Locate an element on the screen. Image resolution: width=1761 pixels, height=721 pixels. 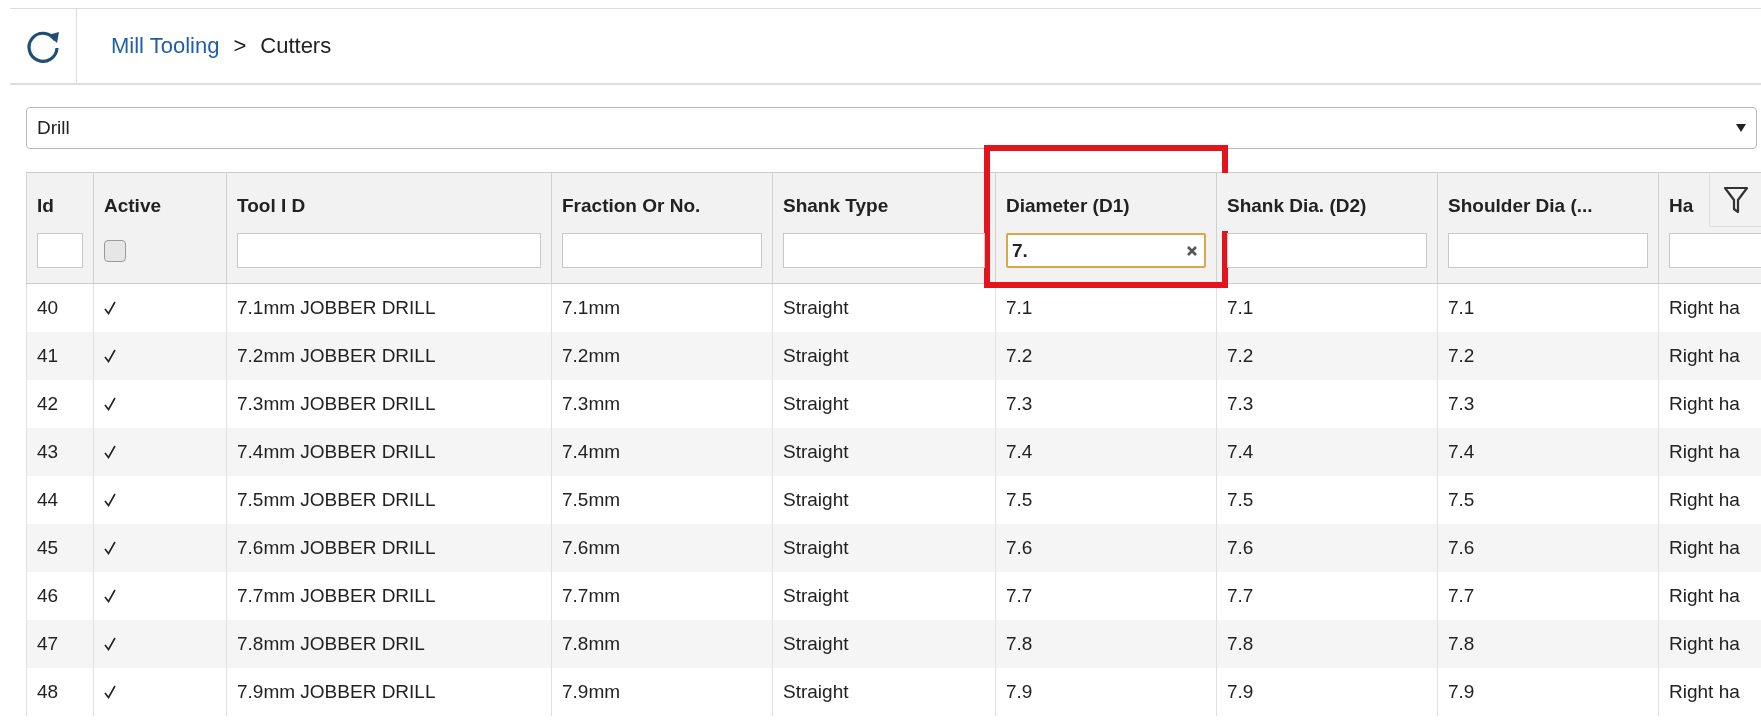
table-cell: 7.7mm JOBBER DRILL is located at coordinates (336, 595).